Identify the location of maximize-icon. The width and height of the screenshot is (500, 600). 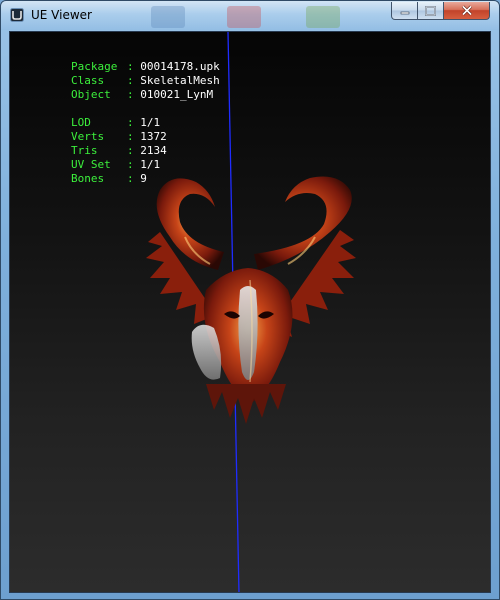
(430, 10).